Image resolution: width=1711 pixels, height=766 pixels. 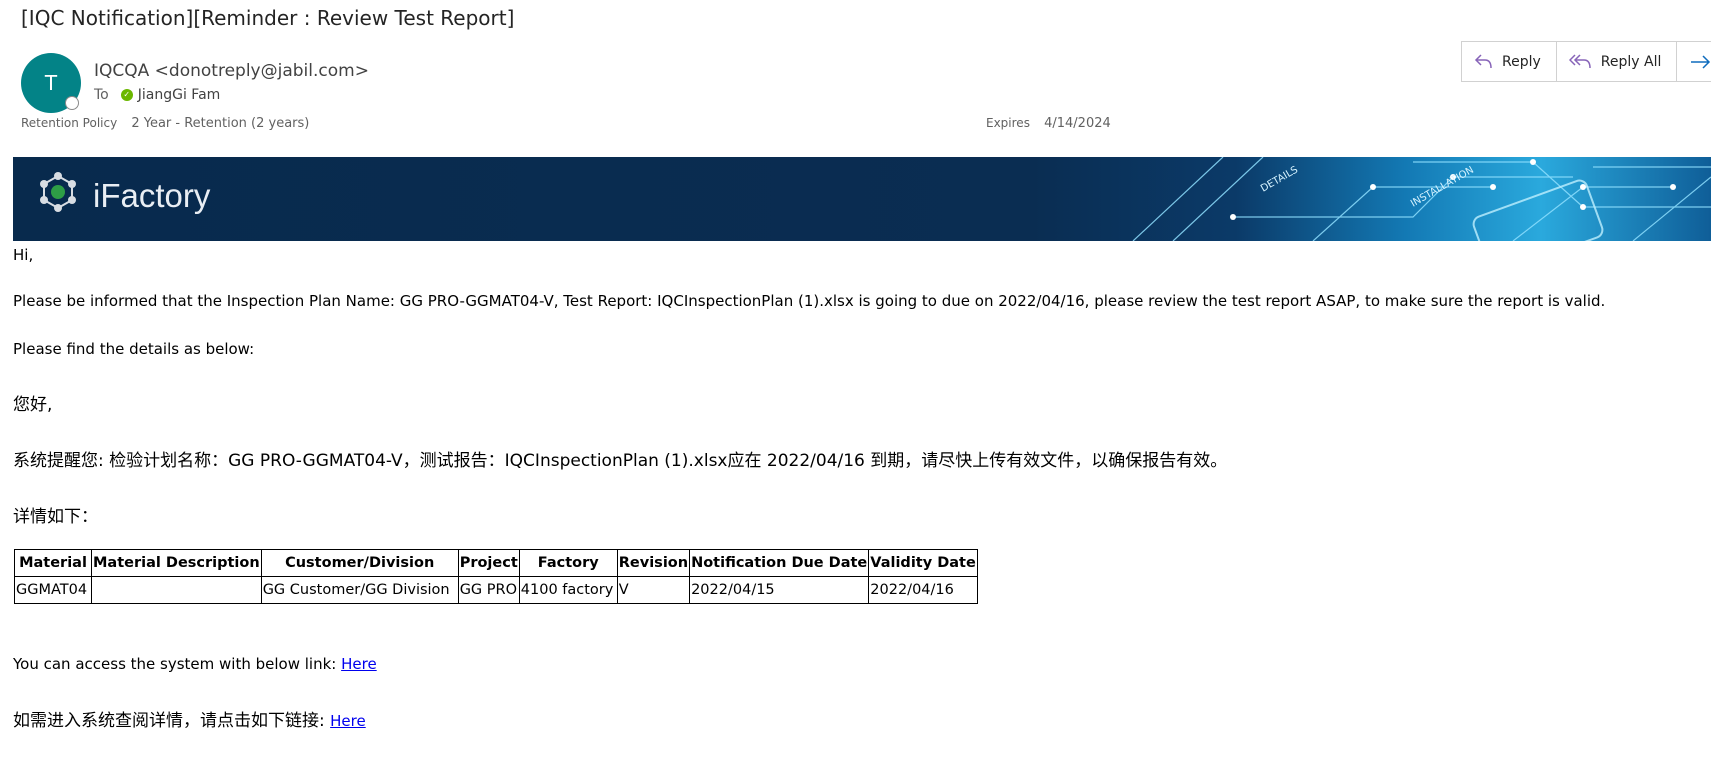 I want to click on column-header-revision: Revision, so click(x=653, y=563).